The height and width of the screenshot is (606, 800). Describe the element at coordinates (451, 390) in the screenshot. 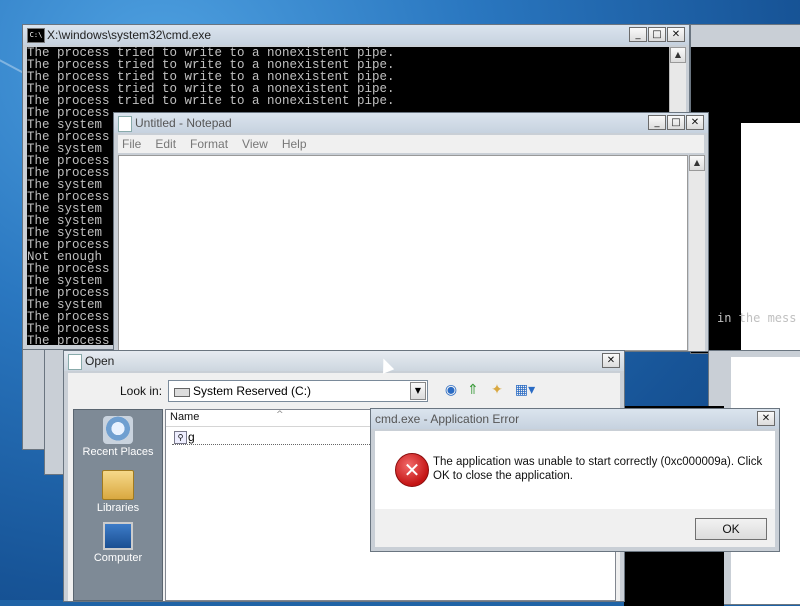

I see `back-icon: ◉` at that location.